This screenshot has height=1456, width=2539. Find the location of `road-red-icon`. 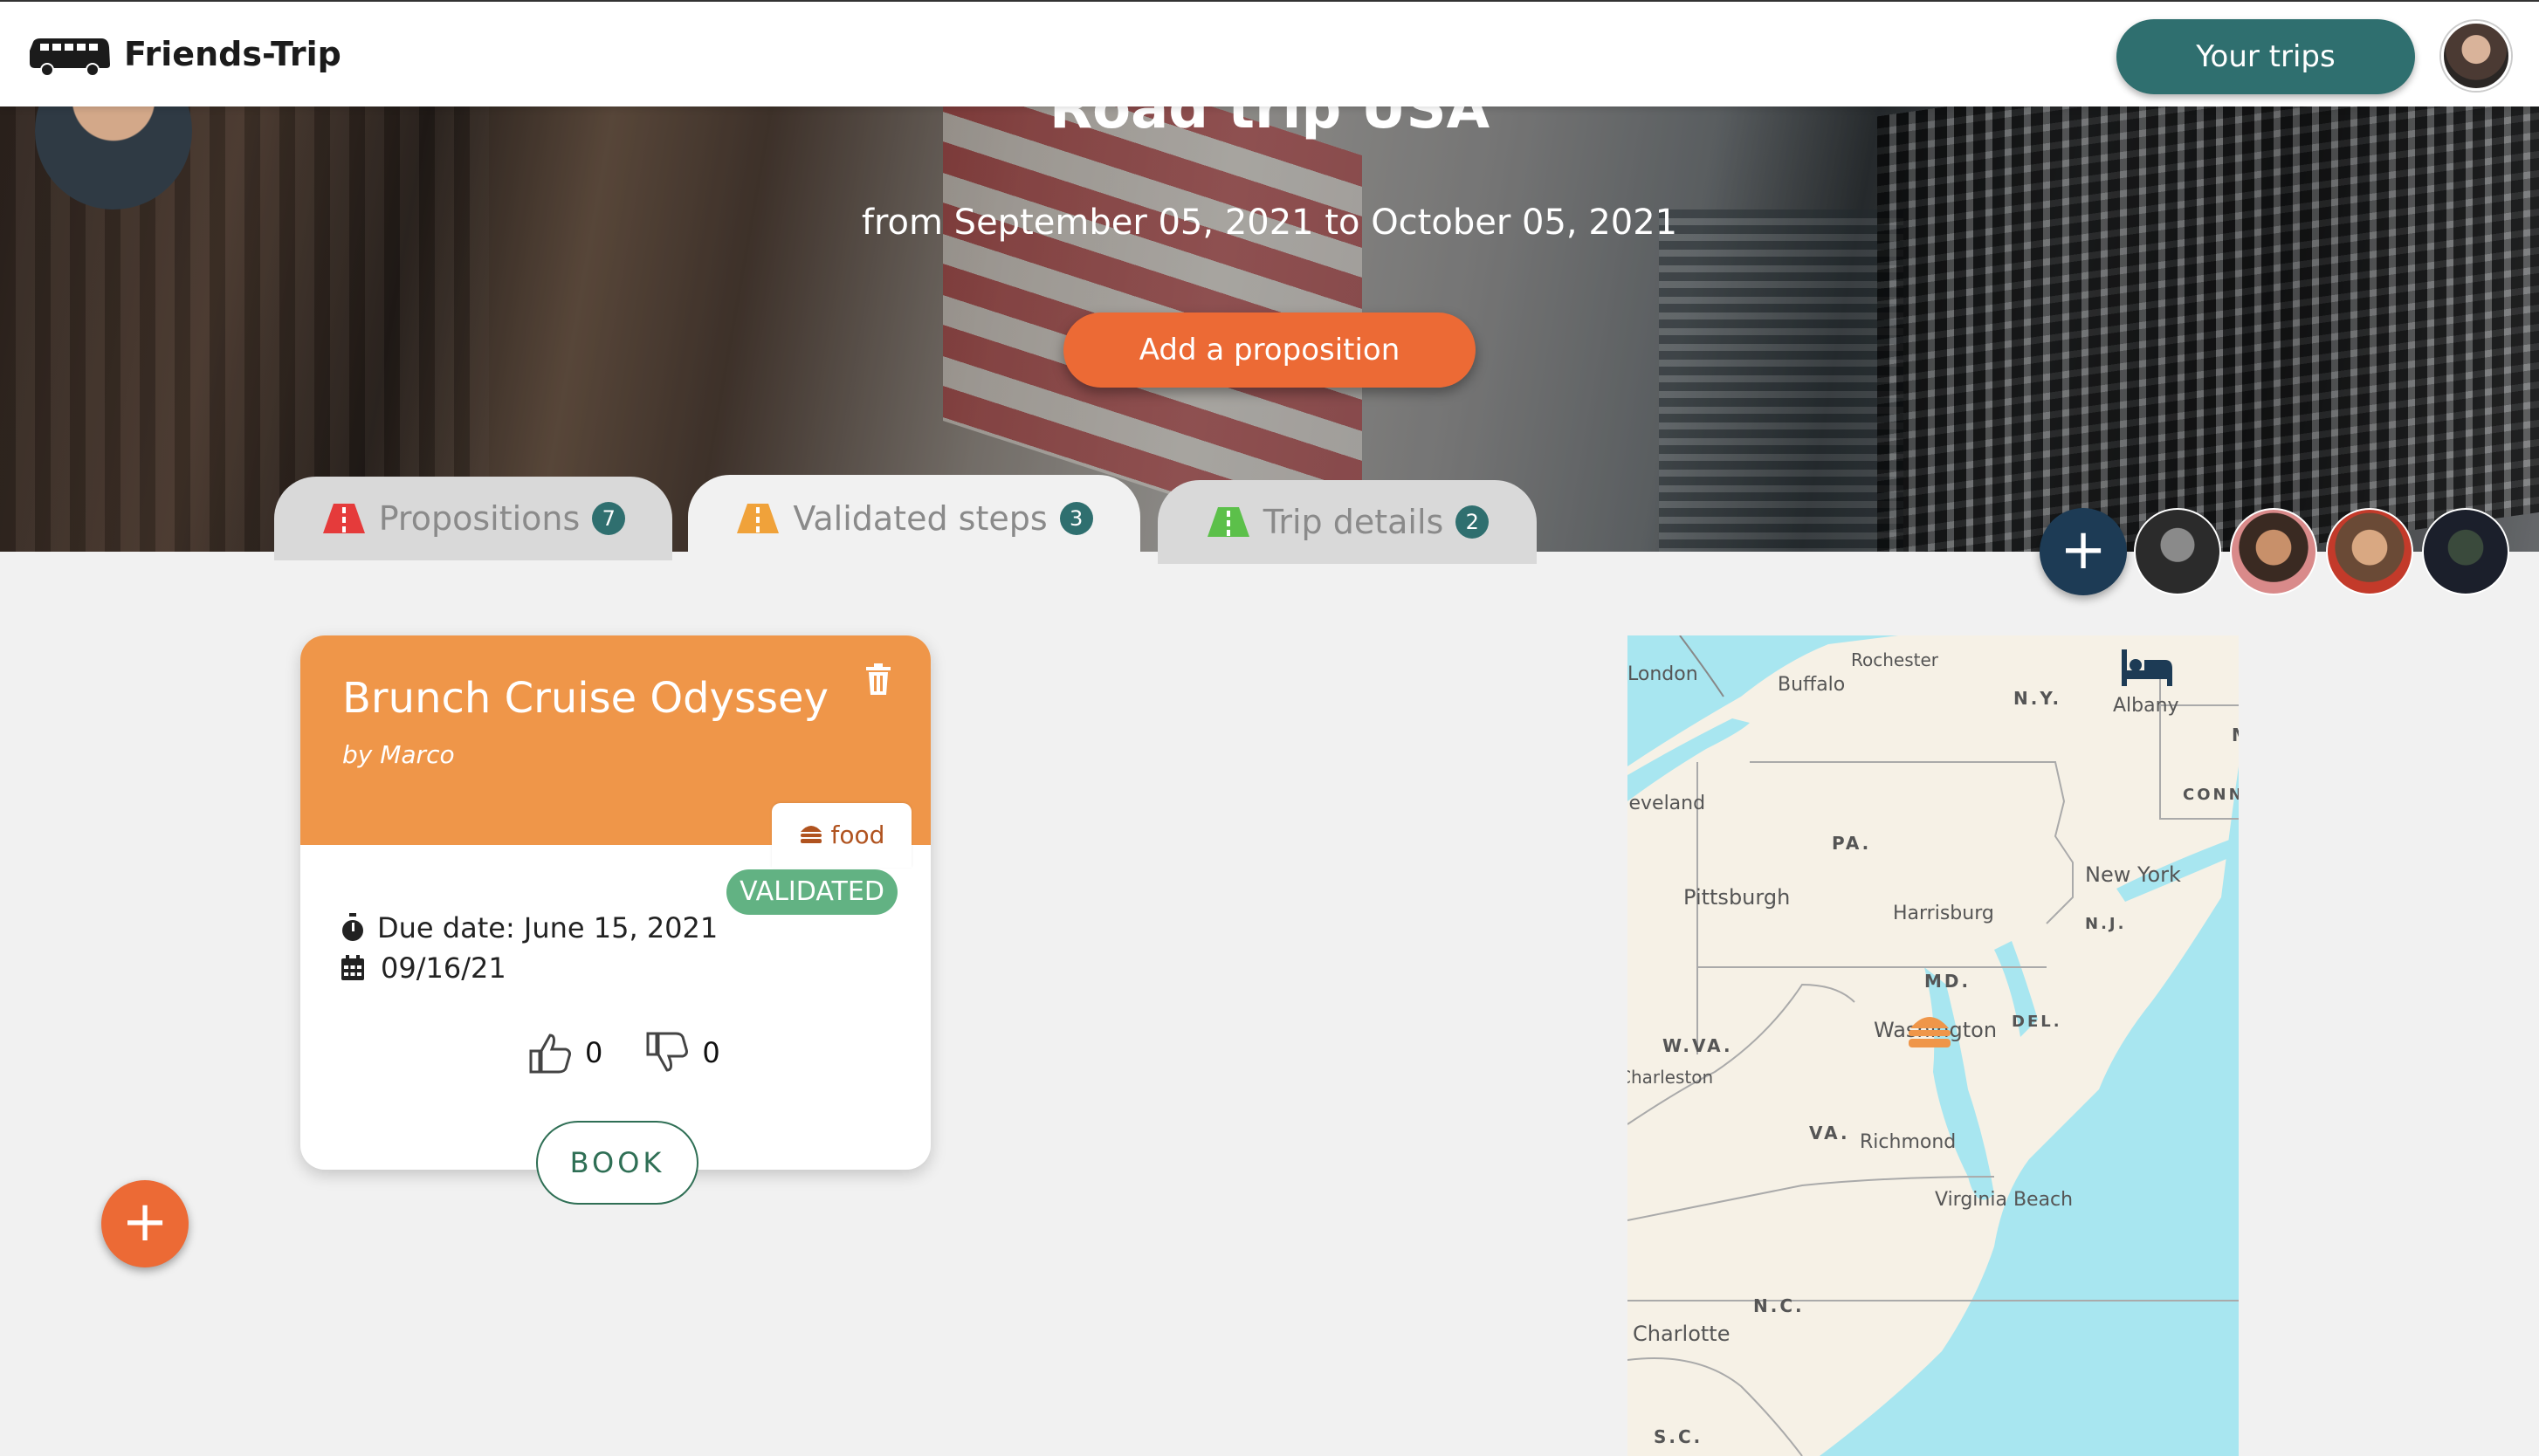

road-red-icon is located at coordinates (343, 518).